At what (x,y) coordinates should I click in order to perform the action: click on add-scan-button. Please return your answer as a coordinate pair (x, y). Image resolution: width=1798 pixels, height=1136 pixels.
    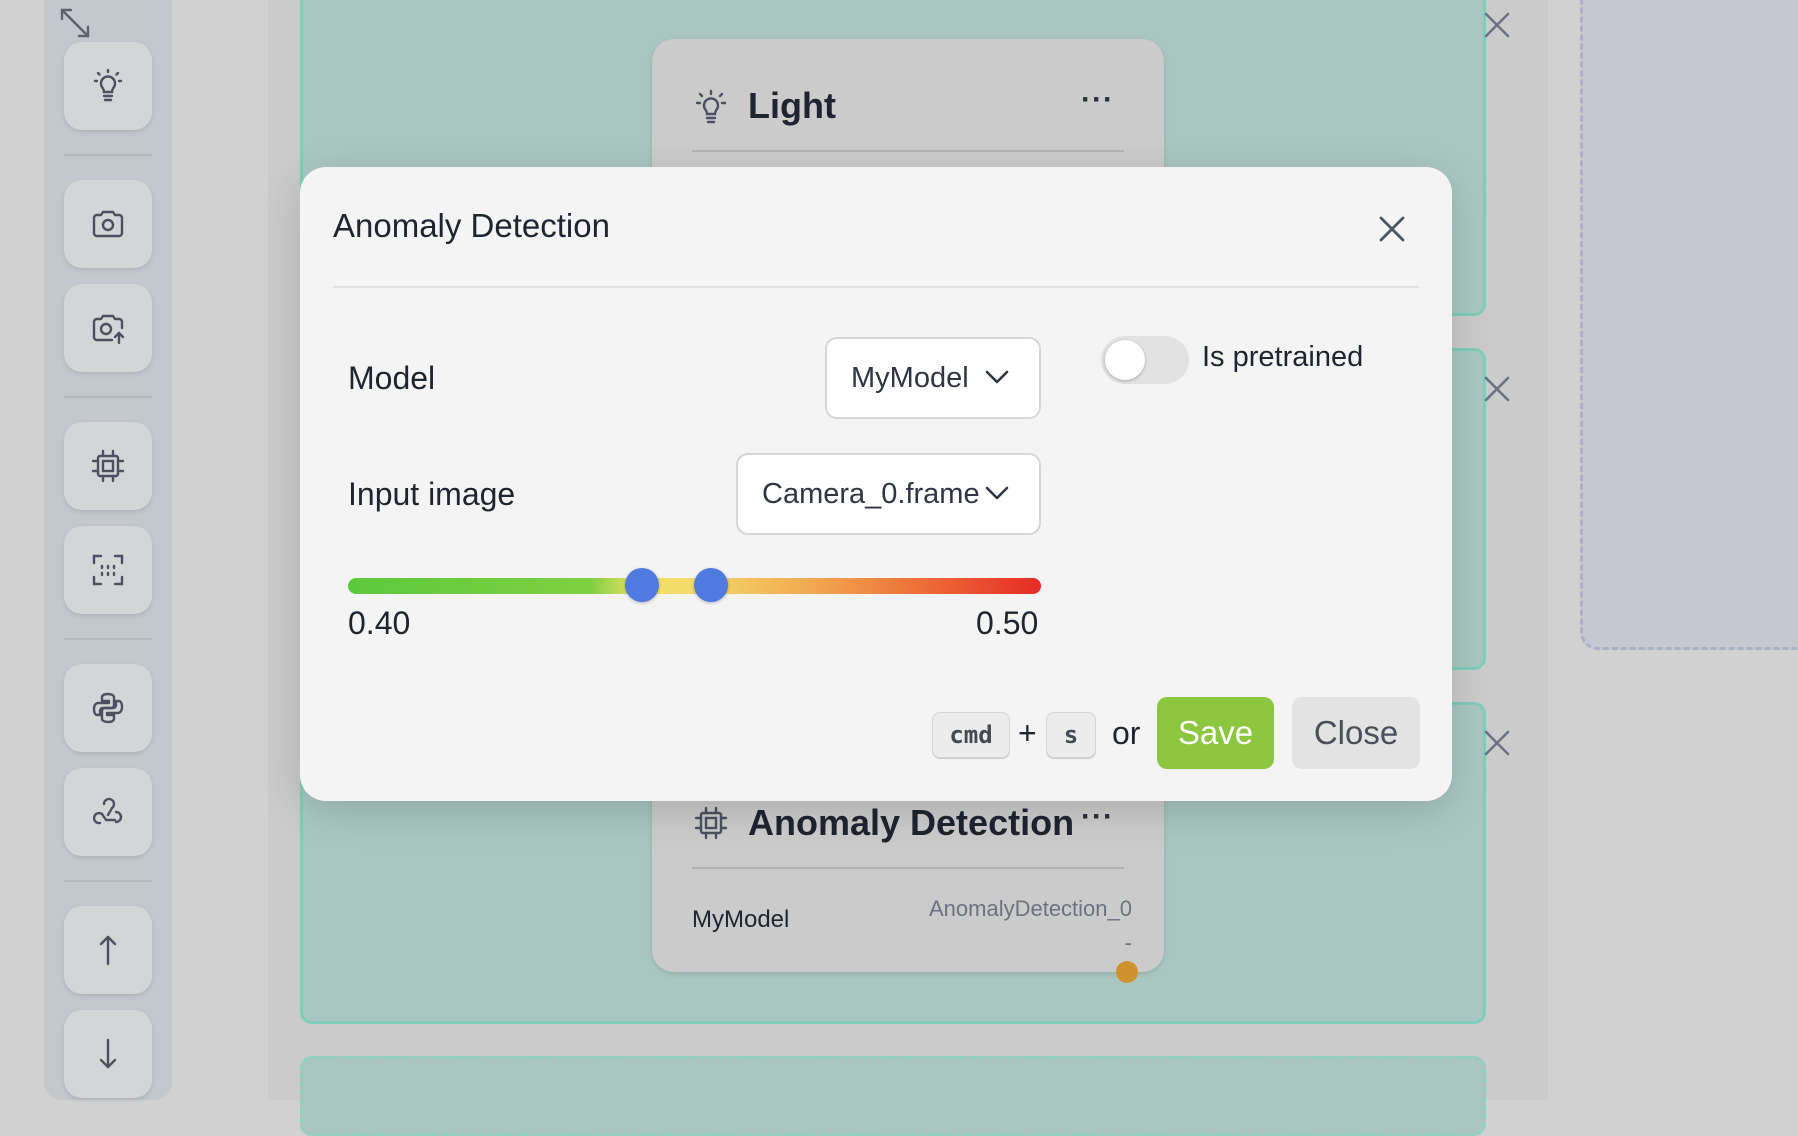
    Looking at the image, I should click on (108, 570).